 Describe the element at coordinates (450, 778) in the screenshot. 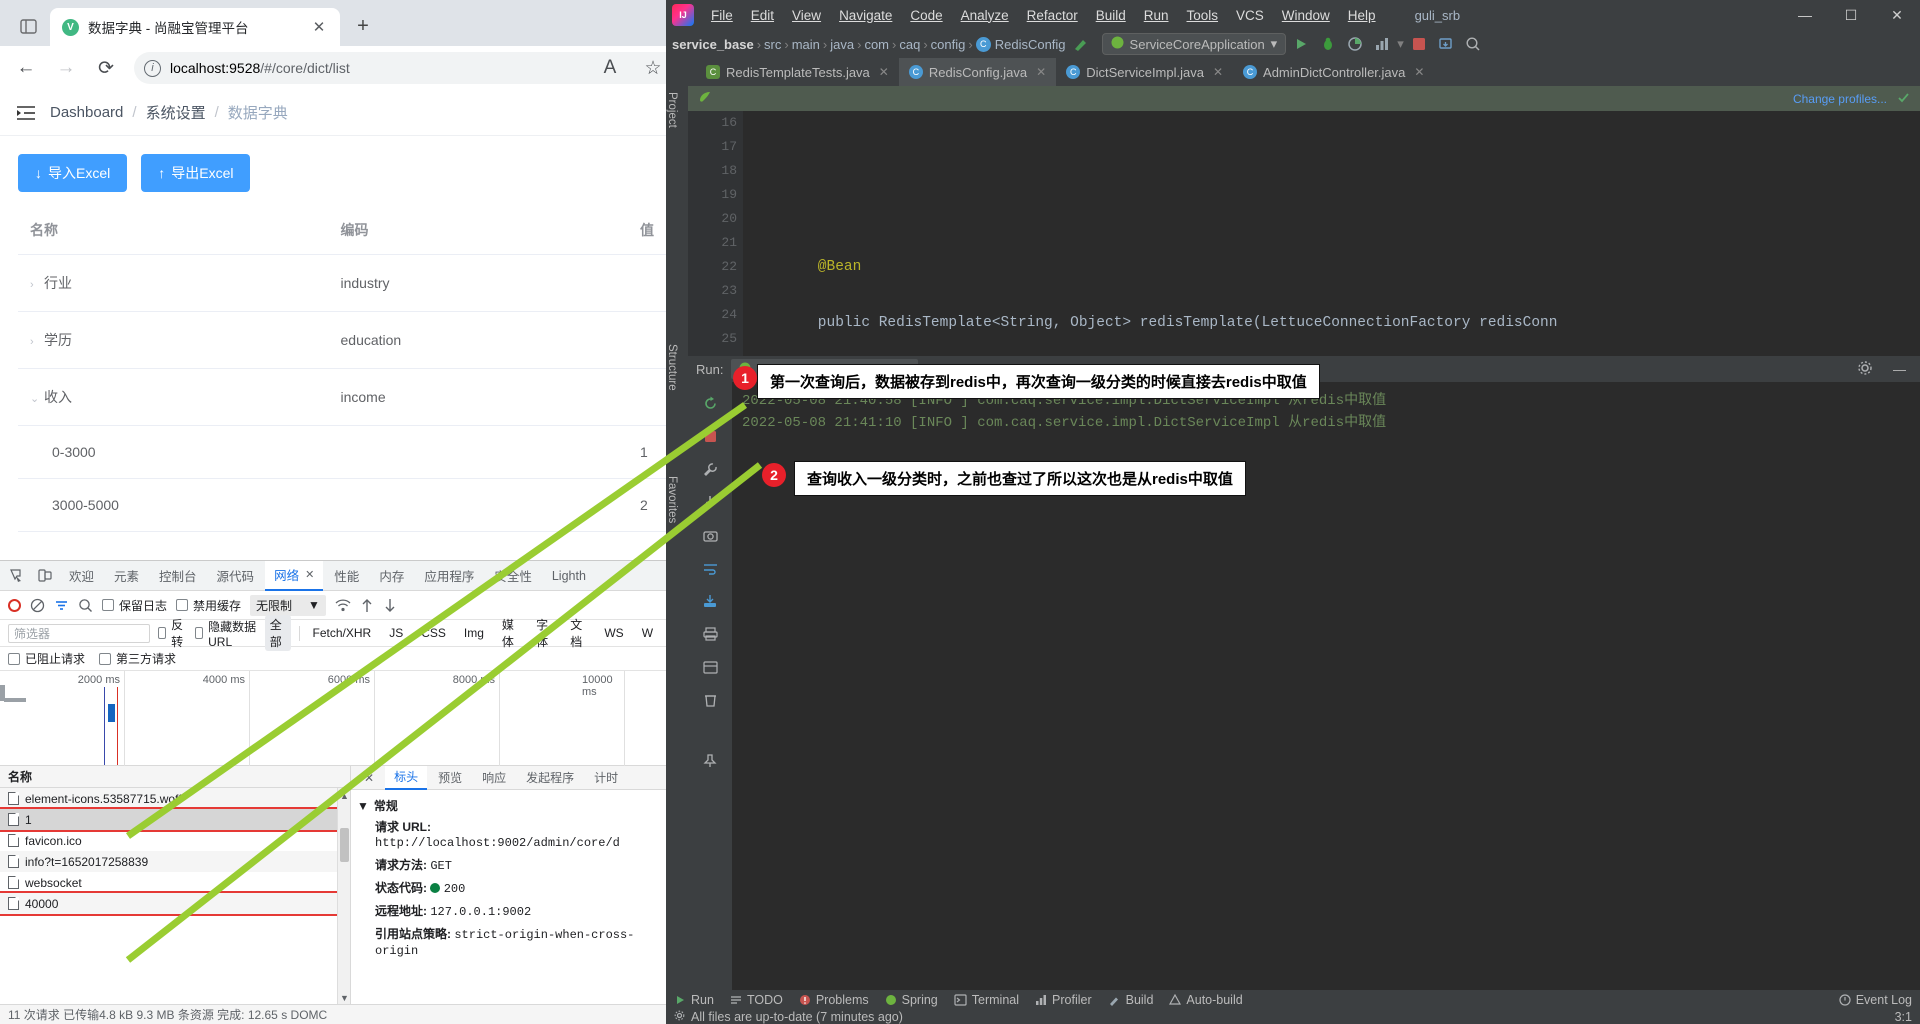

I see `detail-tab-preview: 预览` at that location.